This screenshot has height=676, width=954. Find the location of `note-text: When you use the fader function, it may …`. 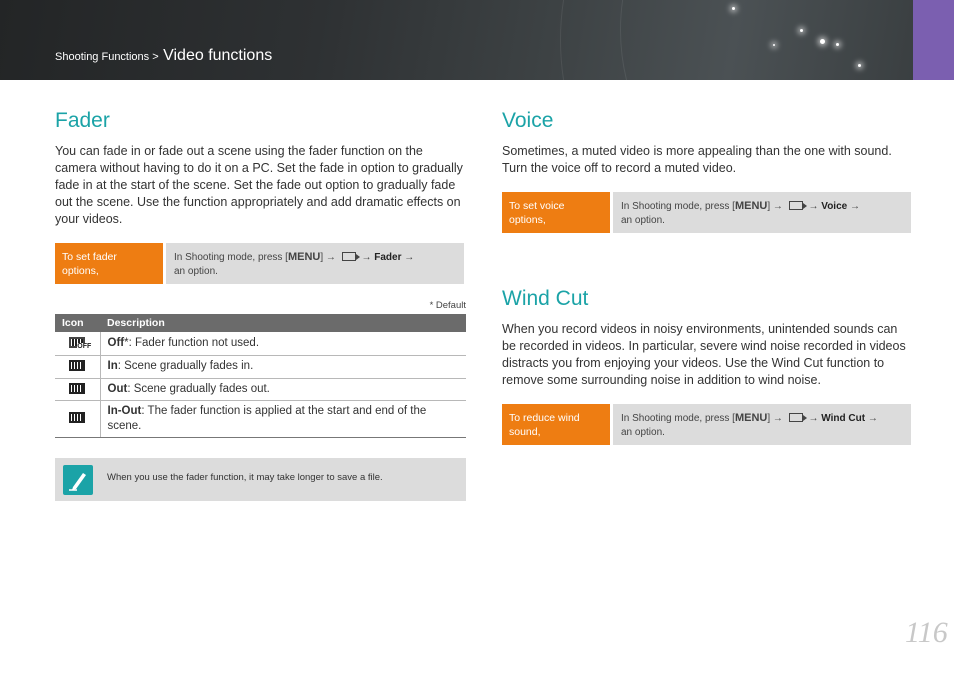

note-text: When you use the fader function, it may … is located at coordinates (245, 477).